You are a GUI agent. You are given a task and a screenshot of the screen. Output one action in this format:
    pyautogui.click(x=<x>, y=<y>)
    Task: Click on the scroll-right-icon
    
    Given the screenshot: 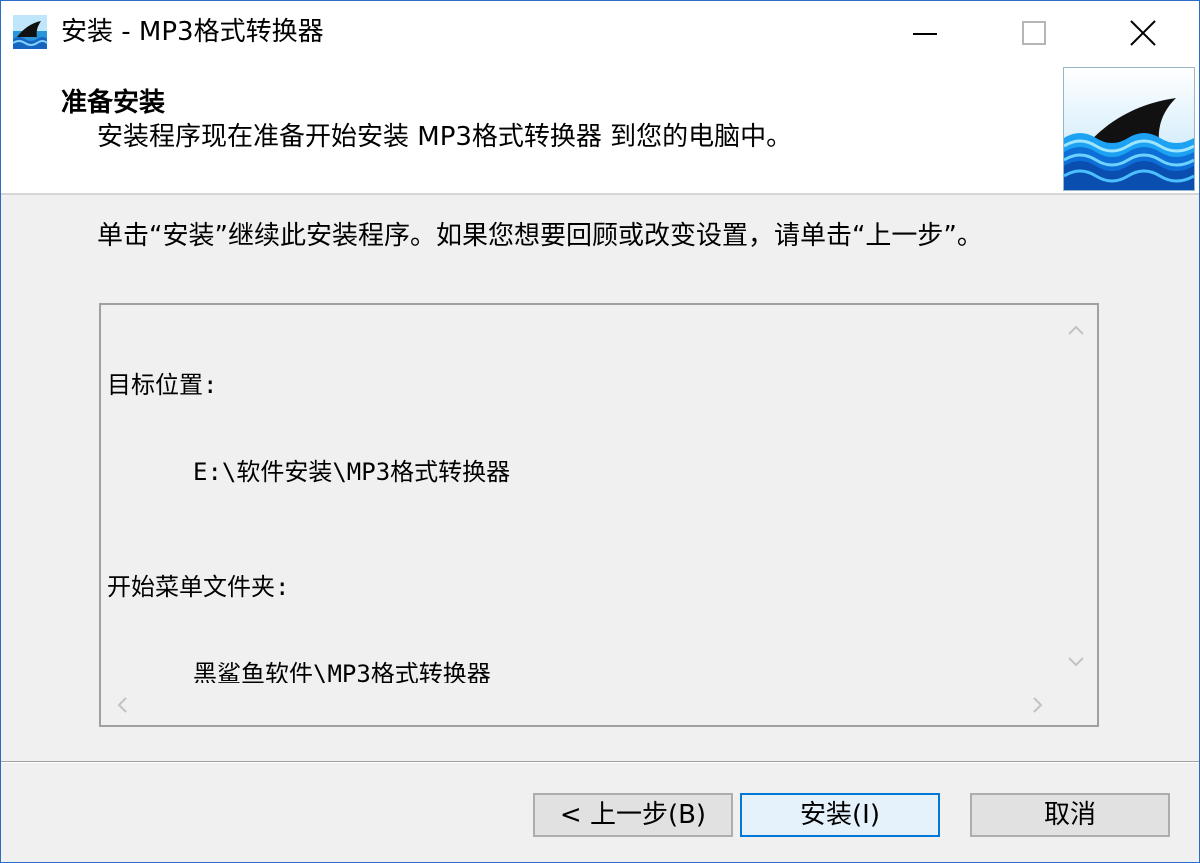 What is the action you would take?
    pyautogui.click(x=1038, y=705)
    